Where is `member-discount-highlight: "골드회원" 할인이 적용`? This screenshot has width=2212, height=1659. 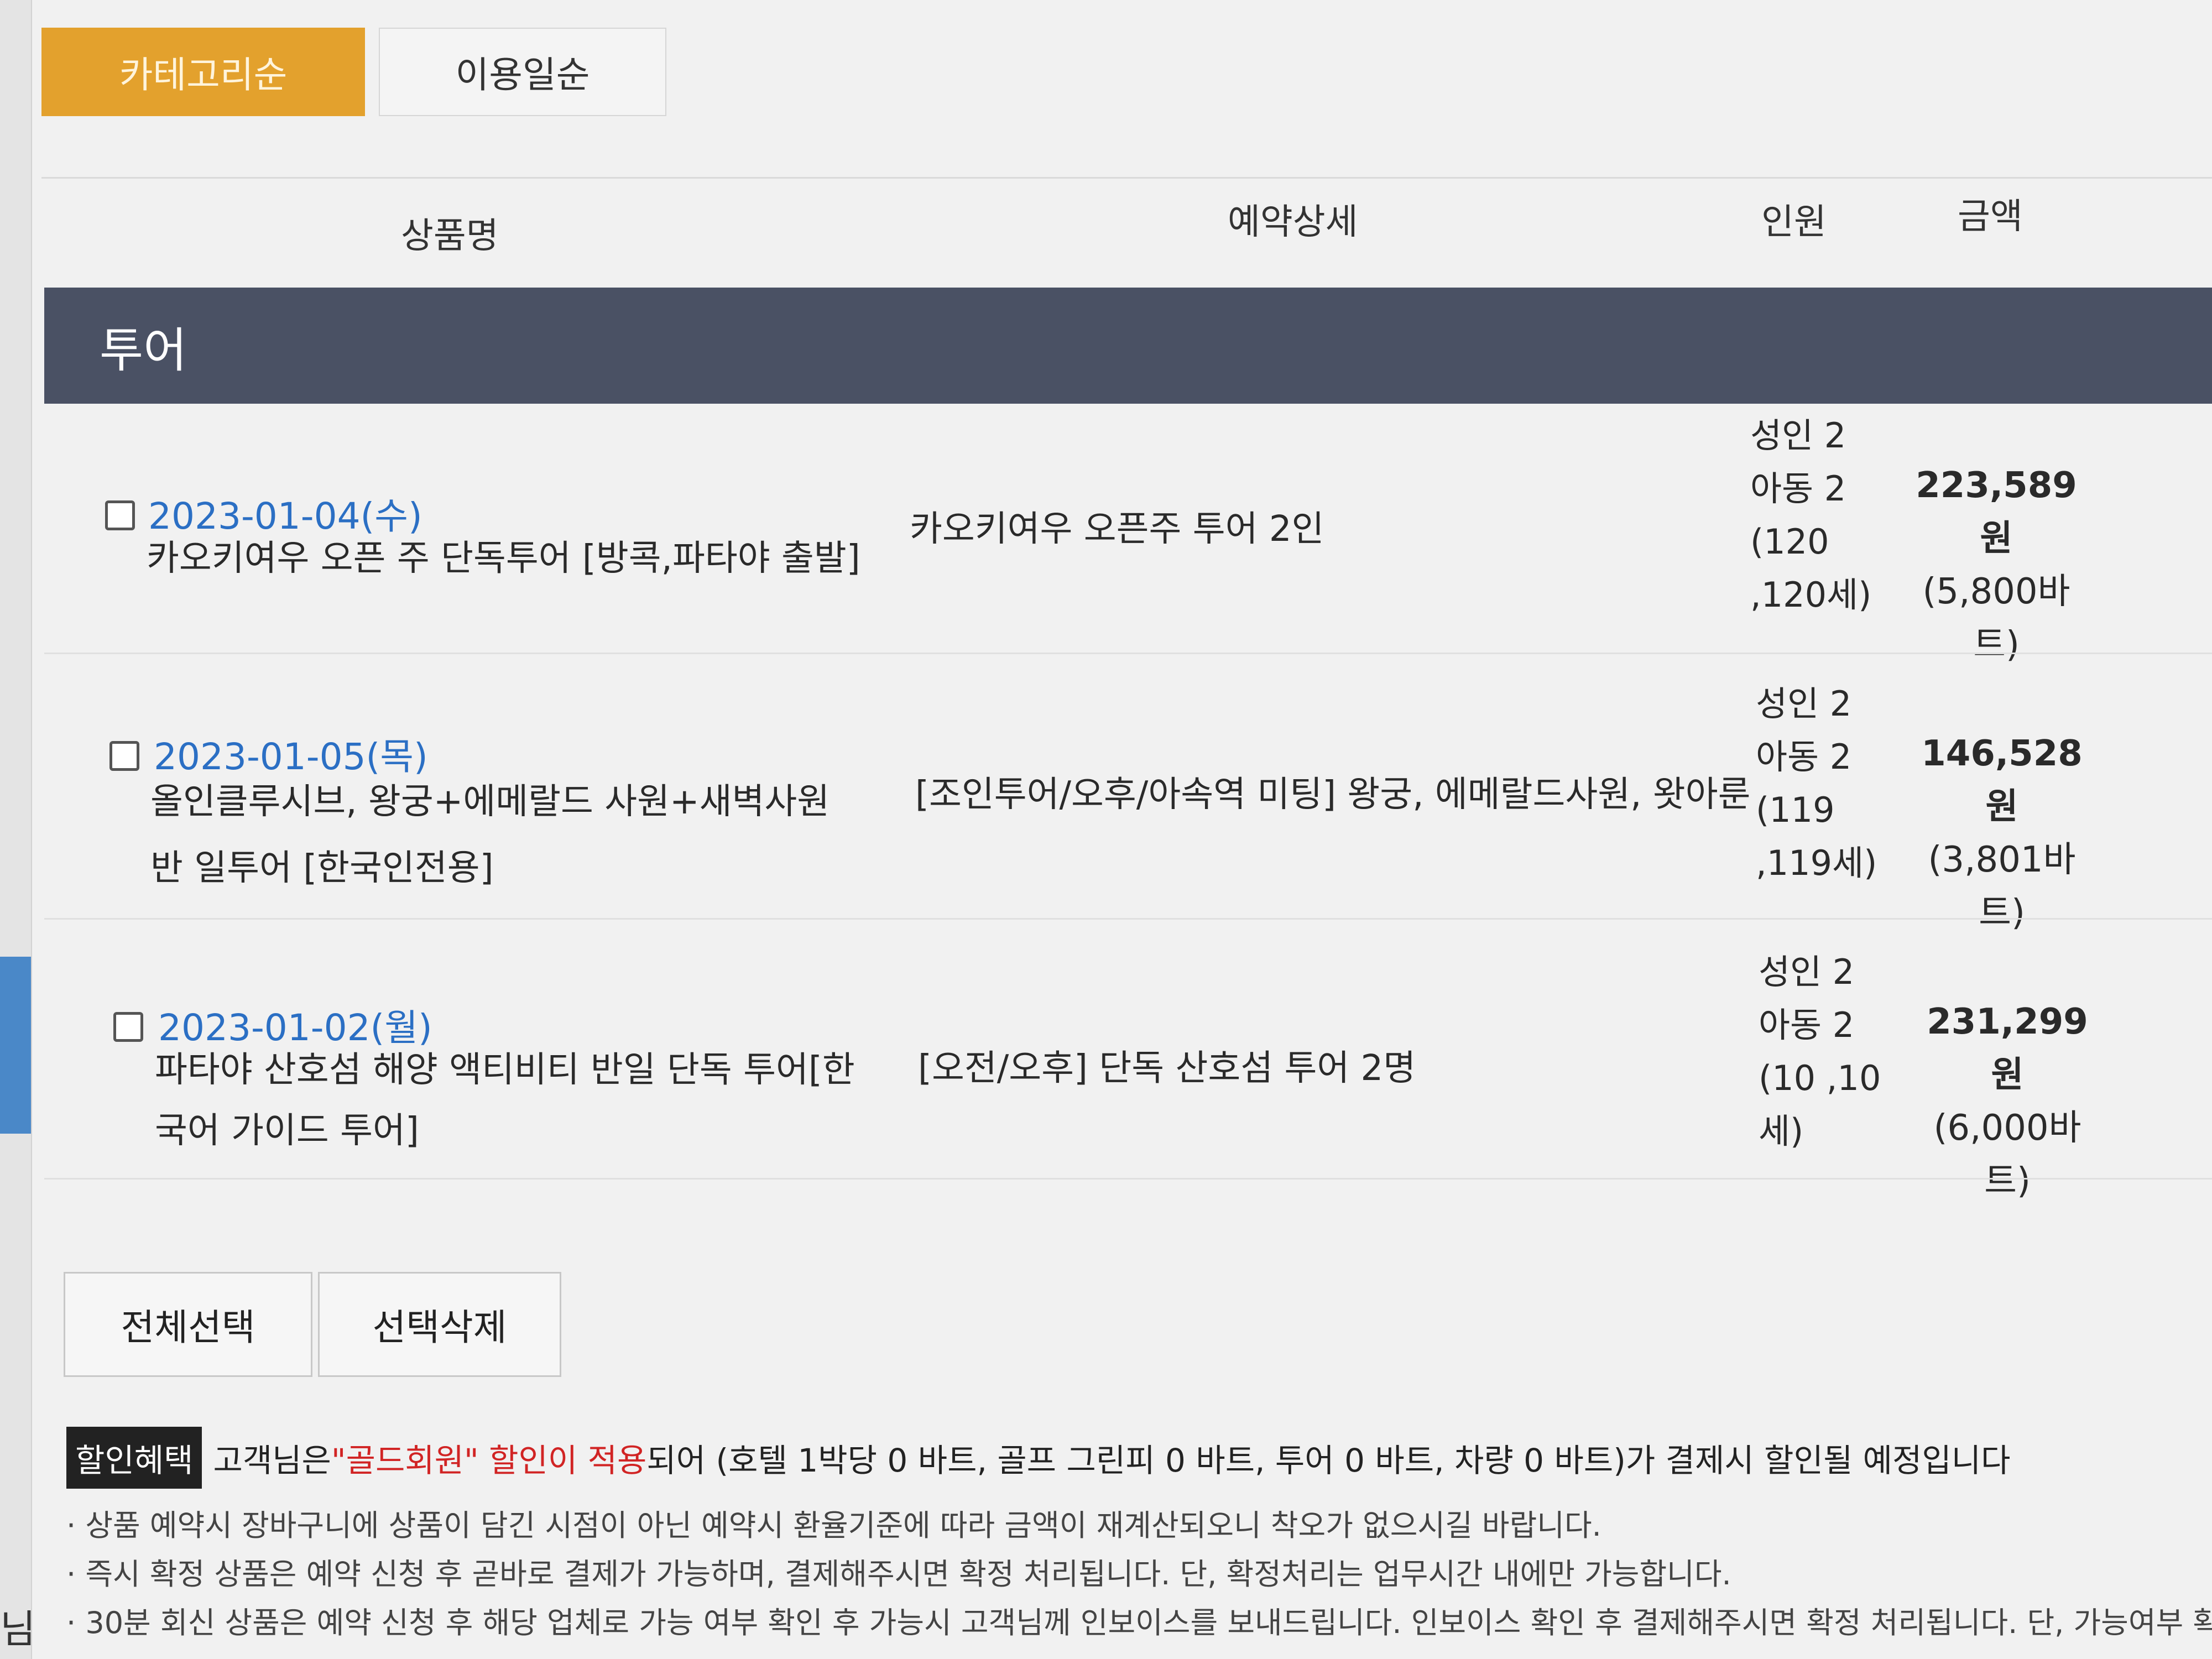 member-discount-highlight: "골드회원" 할인이 적용 is located at coordinates (489, 1460).